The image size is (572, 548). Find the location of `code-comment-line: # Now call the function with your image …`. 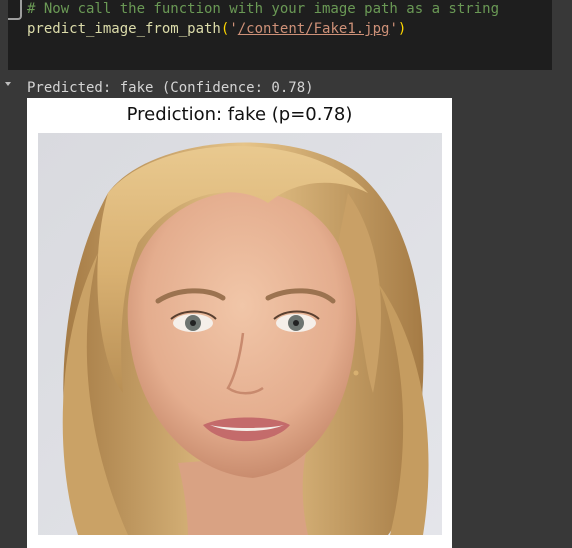

code-comment-line: # Now call the function with your image … is located at coordinates (263, 9).